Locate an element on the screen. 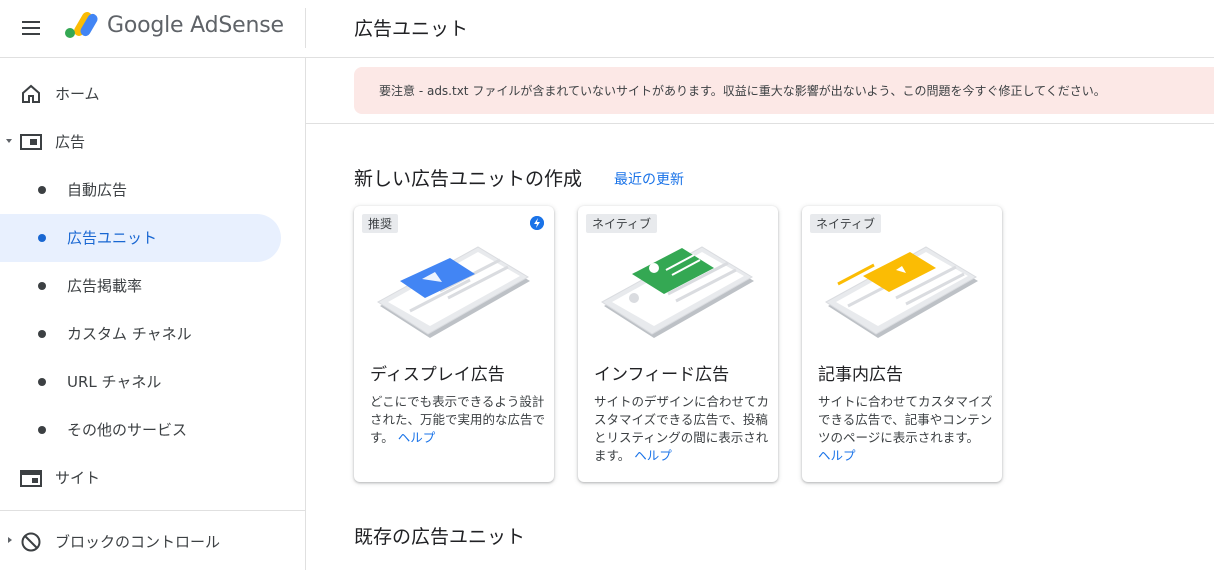  top-app-bar: Google AdSense 広告ユニット is located at coordinates (607, 28).